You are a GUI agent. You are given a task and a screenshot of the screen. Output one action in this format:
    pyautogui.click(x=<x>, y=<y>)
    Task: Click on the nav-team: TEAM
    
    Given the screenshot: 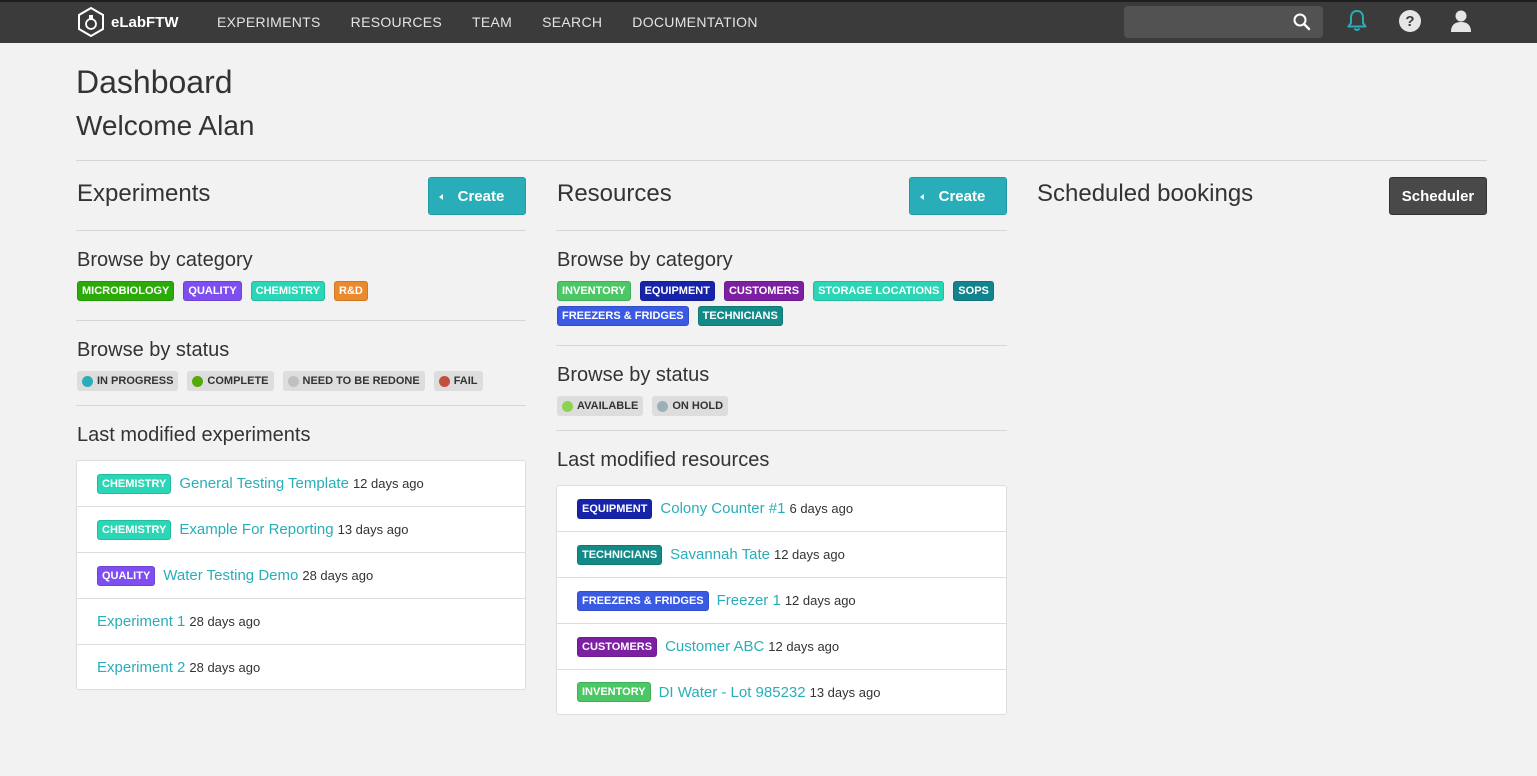 What is the action you would take?
    pyautogui.click(x=492, y=22)
    